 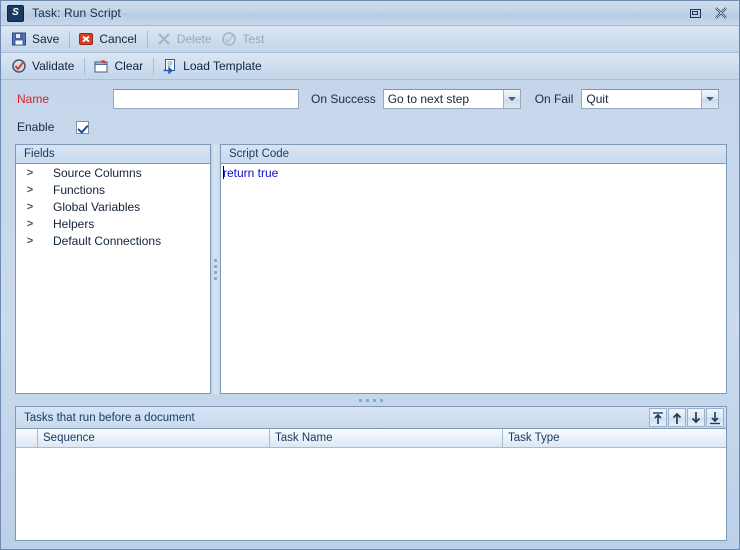 I want to click on load-template-label: Load Template, so click(x=222, y=66).